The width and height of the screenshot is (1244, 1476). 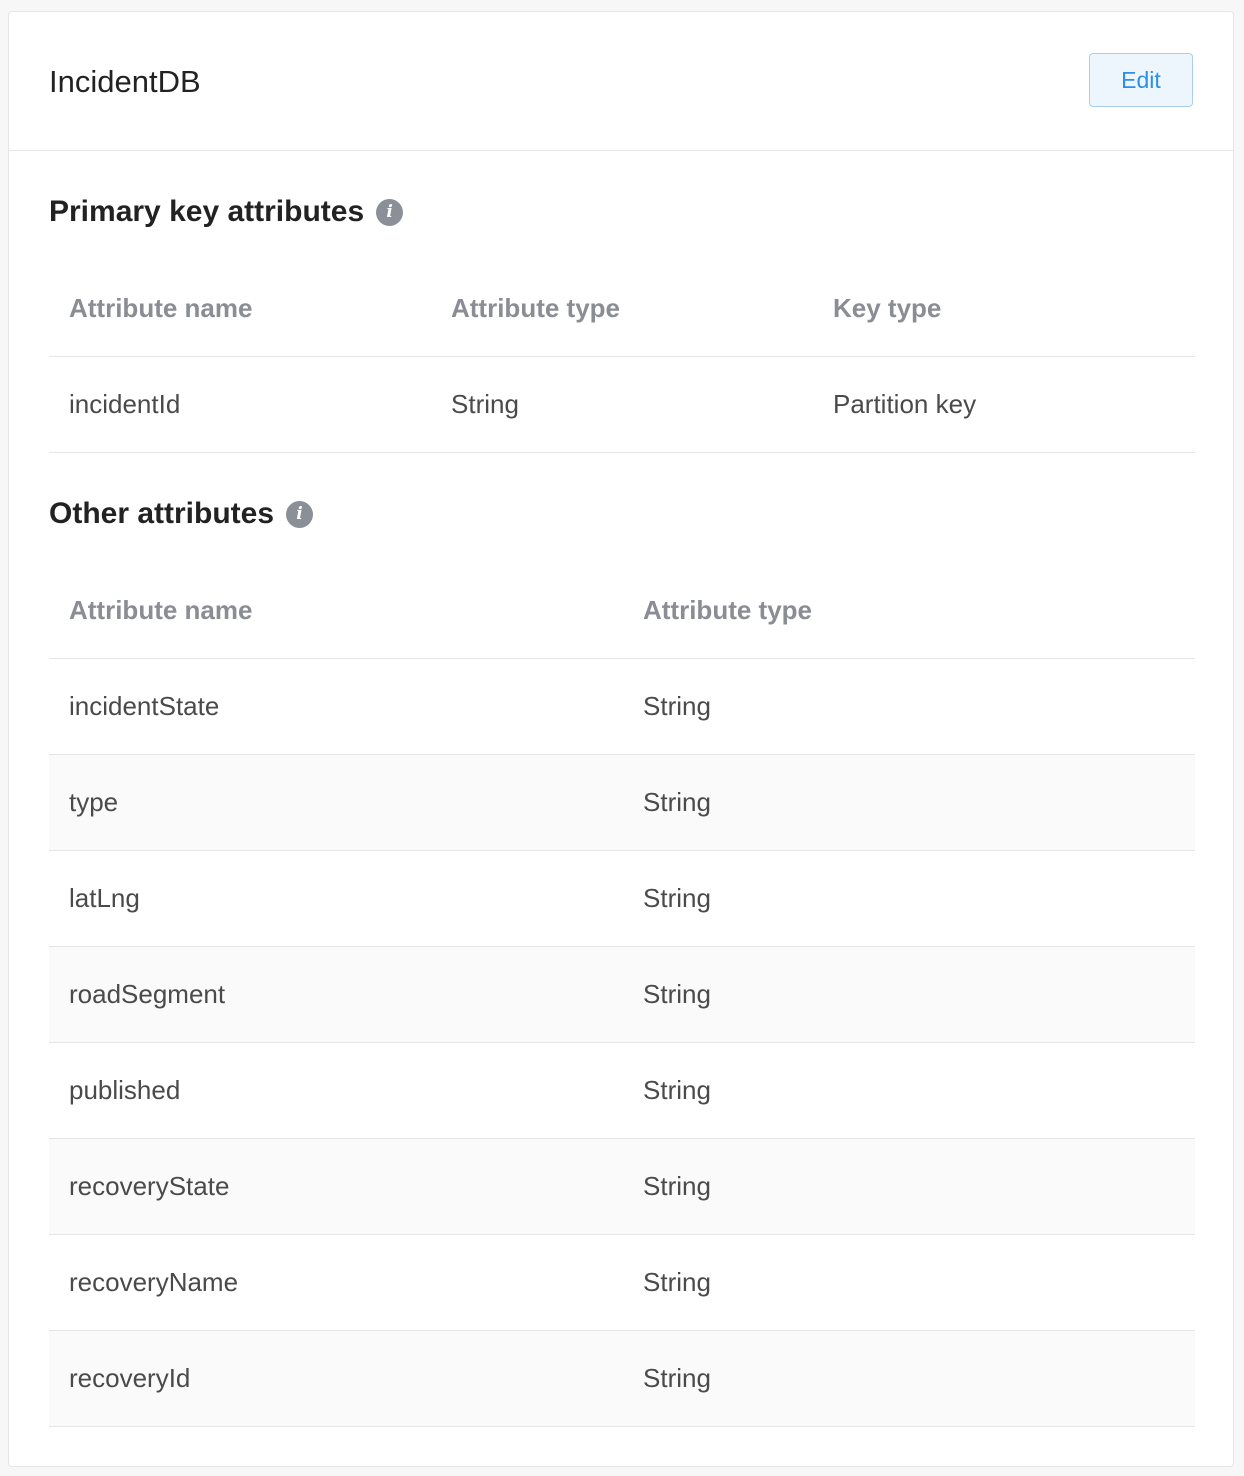 I want to click on column-header-key-type: Key type, so click(x=1004, y=309).